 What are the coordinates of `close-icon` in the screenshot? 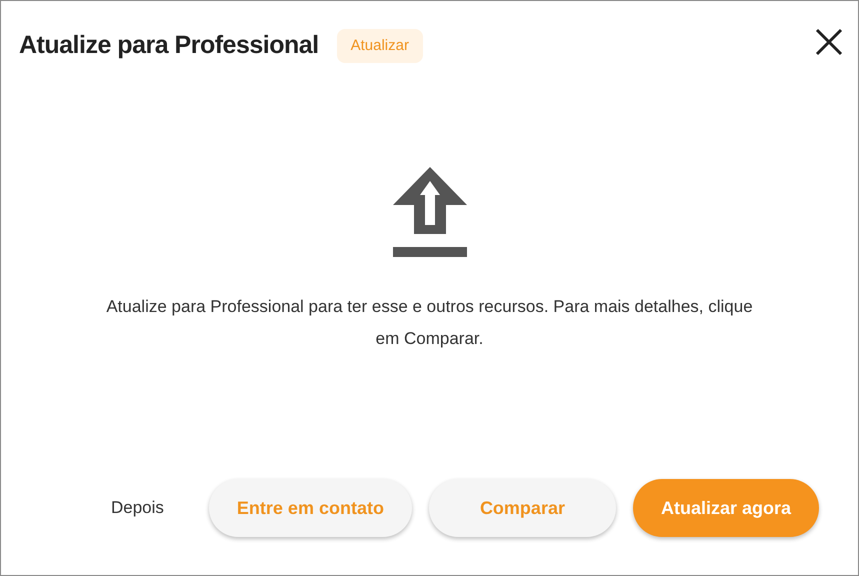 It's located at (829, 41).